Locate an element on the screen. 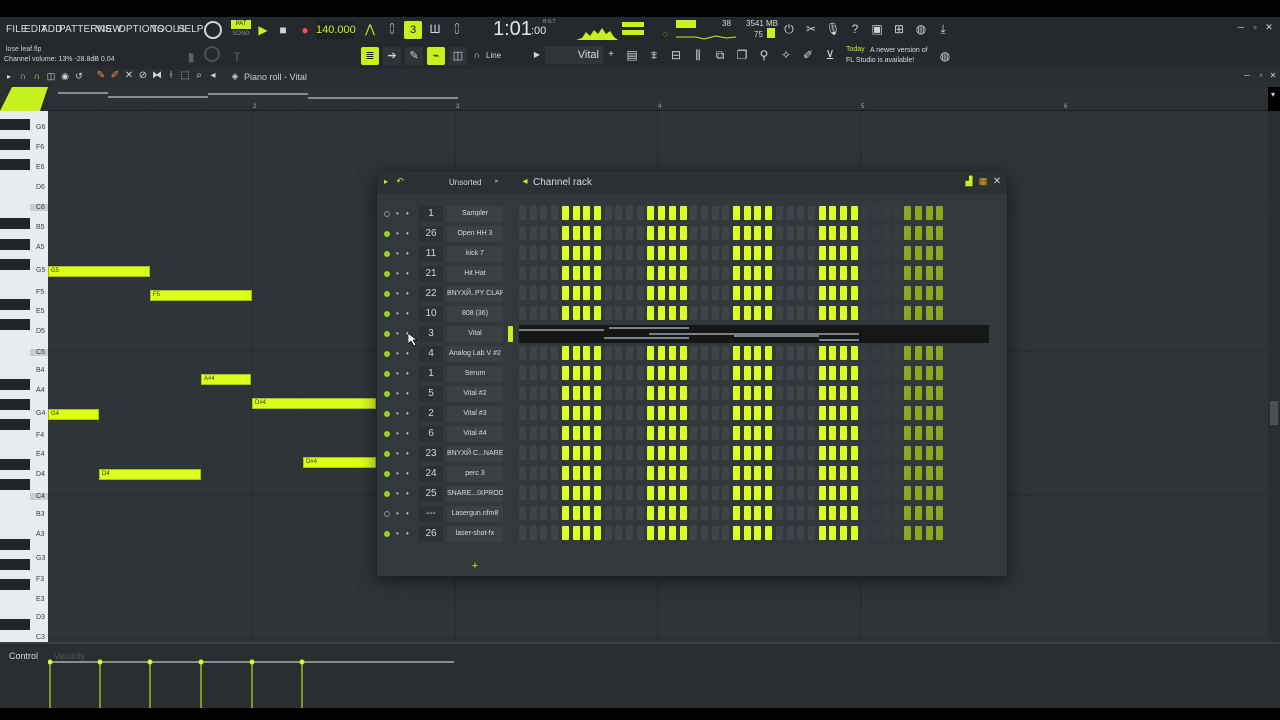 The height and width of the screenshot is (720, 1280). channel-name-button: kick 7 is located at coordinates (475, 254).